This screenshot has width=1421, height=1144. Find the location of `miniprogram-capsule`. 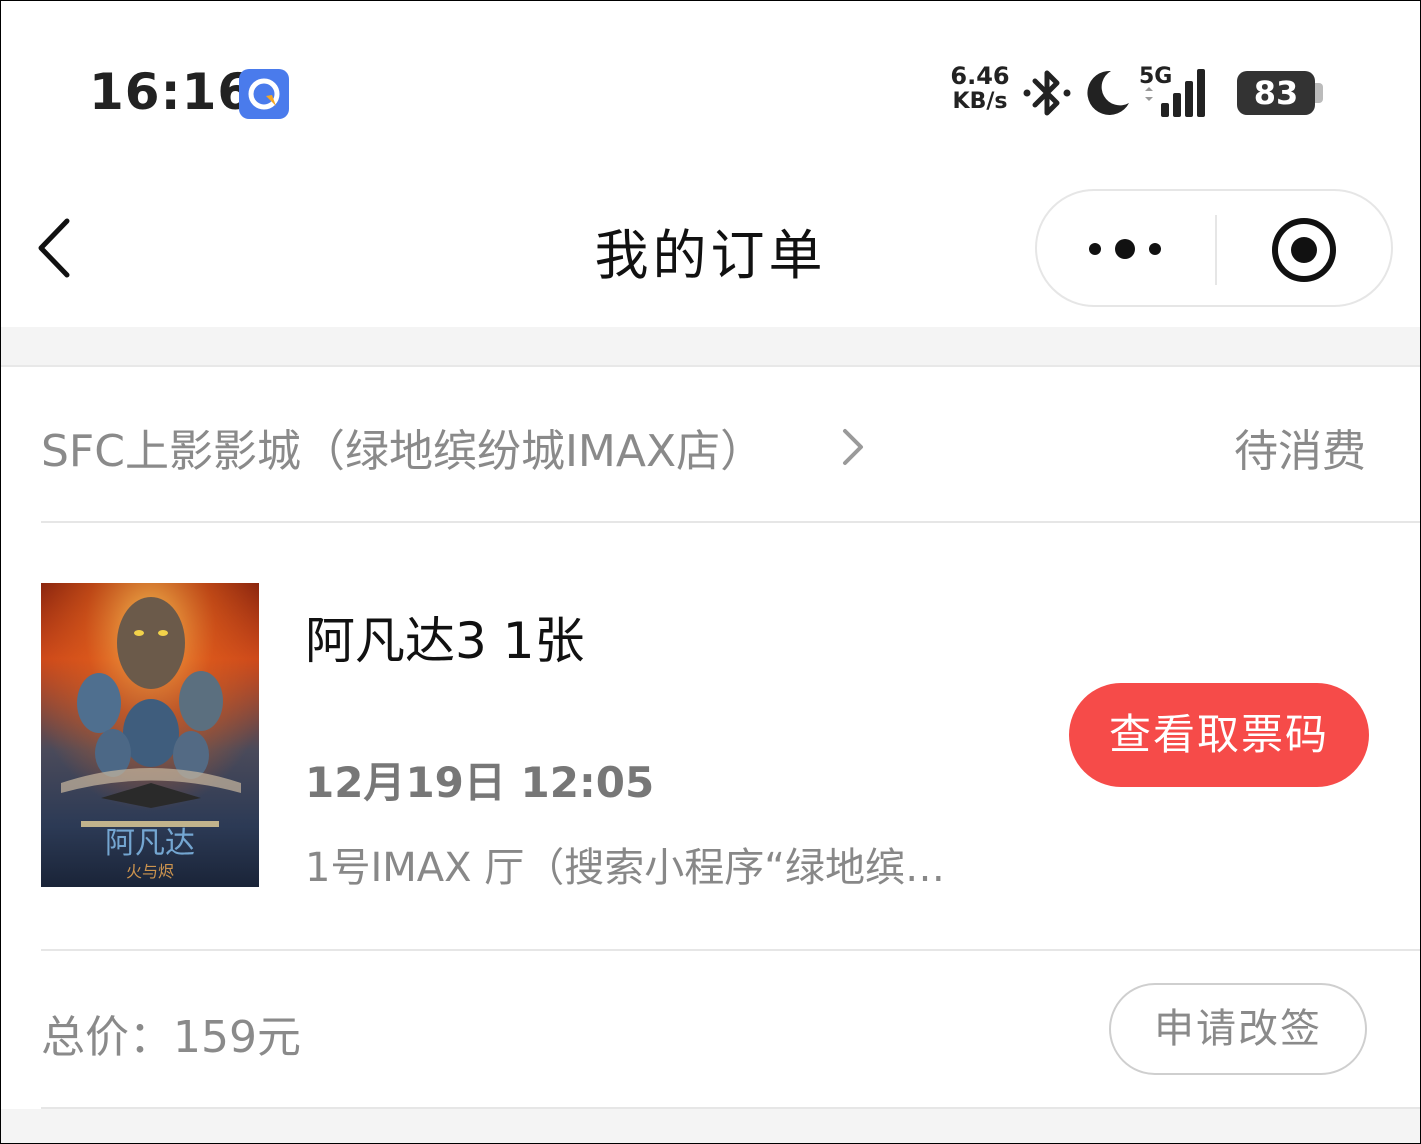

miniprogram-capsule is located at coordinates (1214, 248).